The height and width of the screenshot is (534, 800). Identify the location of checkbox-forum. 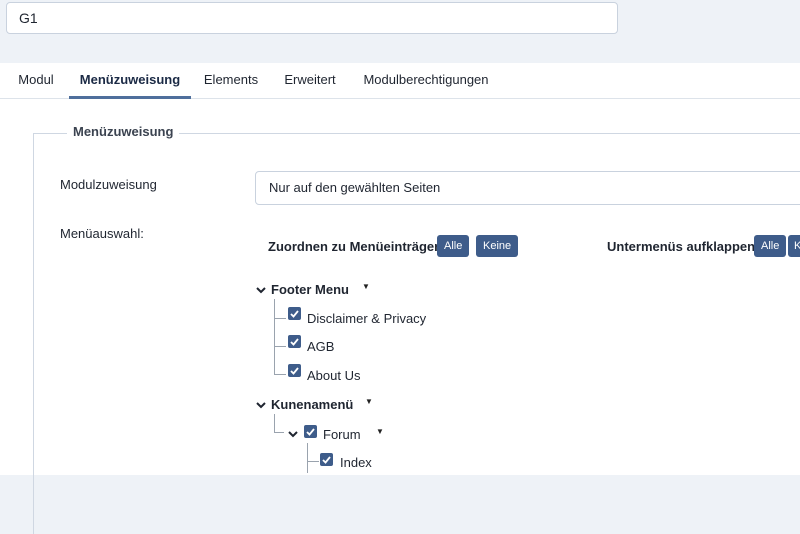
(310, 431).